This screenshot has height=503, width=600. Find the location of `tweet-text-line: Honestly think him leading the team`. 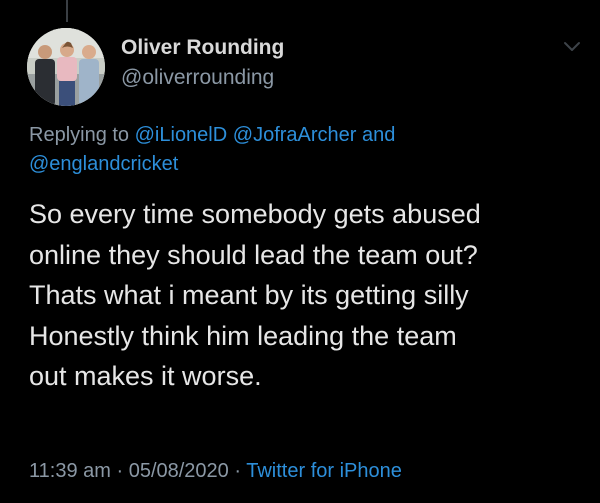

tweet-text-line: Honestly think him leading the team is located at coordinates (243, 335).